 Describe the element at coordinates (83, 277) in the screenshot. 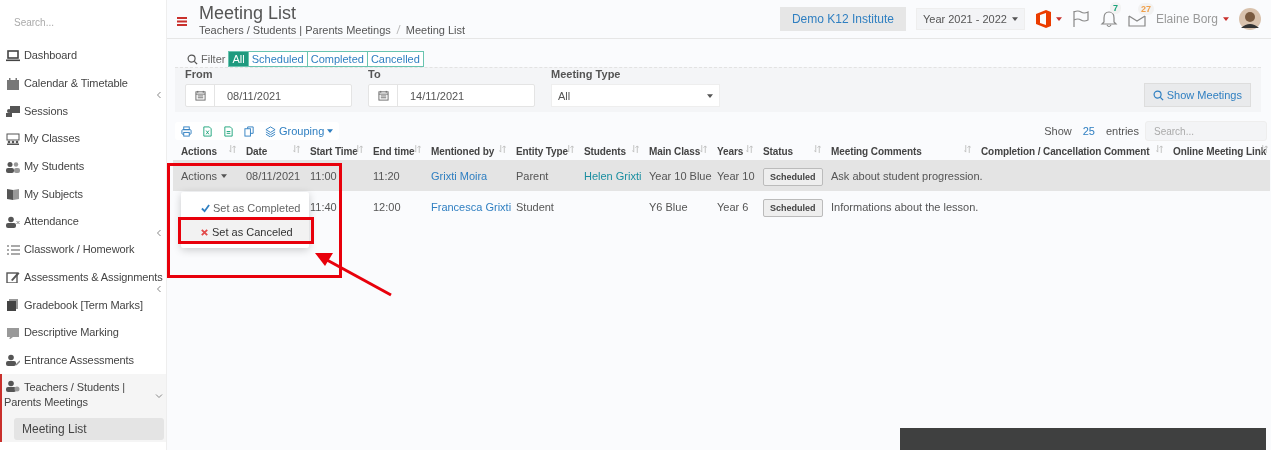

I see `sidebar-item: Assessments & Assignments` at that location.